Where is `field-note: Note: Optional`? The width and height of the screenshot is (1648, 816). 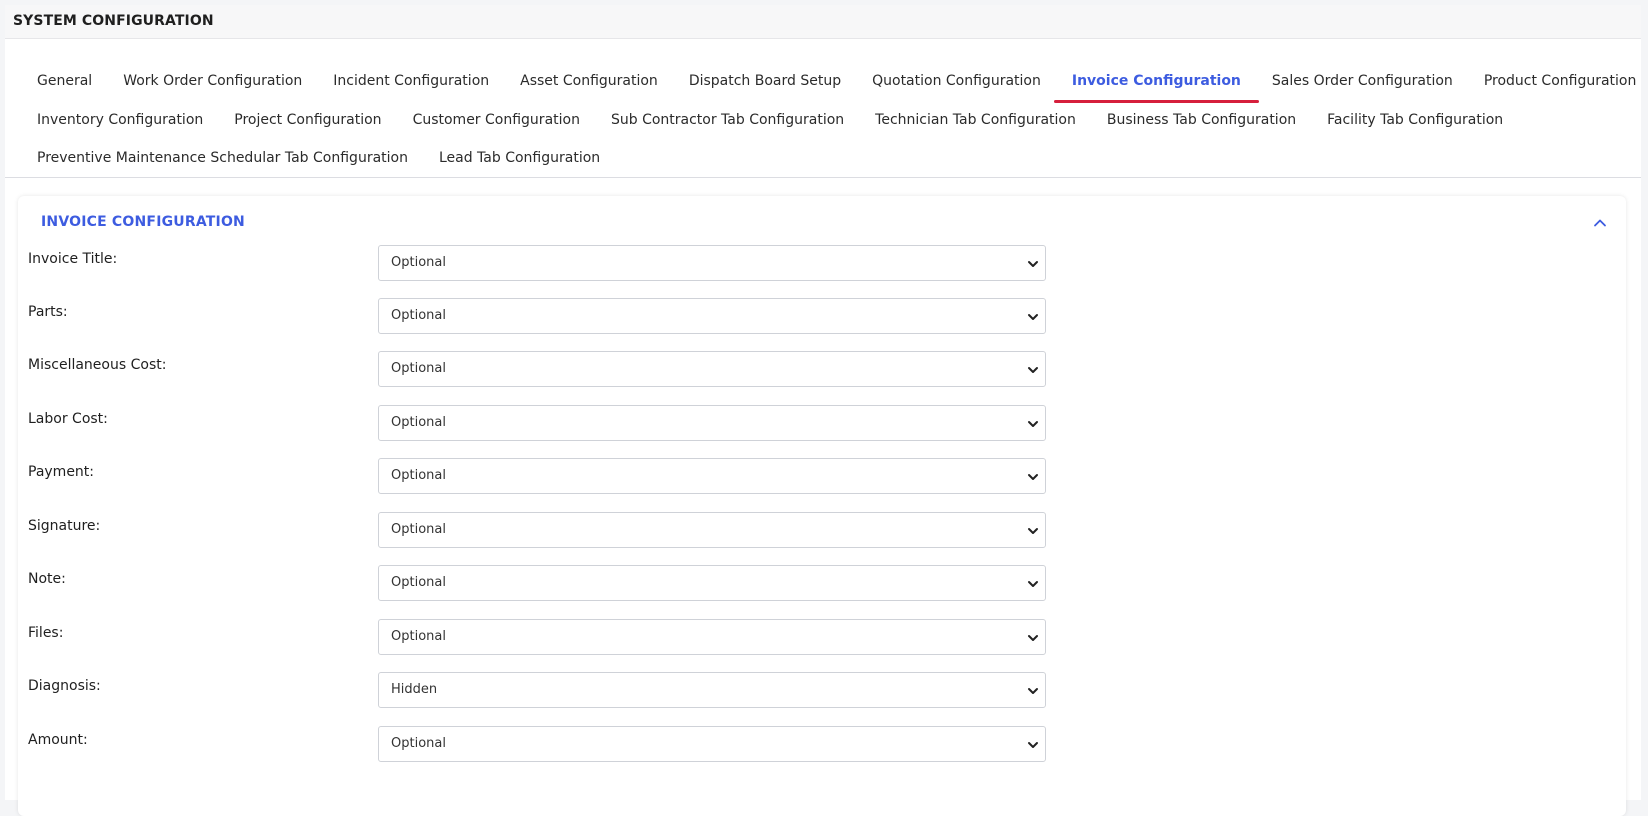
field-note: Note: Optional is located at coordinates (578, 584).